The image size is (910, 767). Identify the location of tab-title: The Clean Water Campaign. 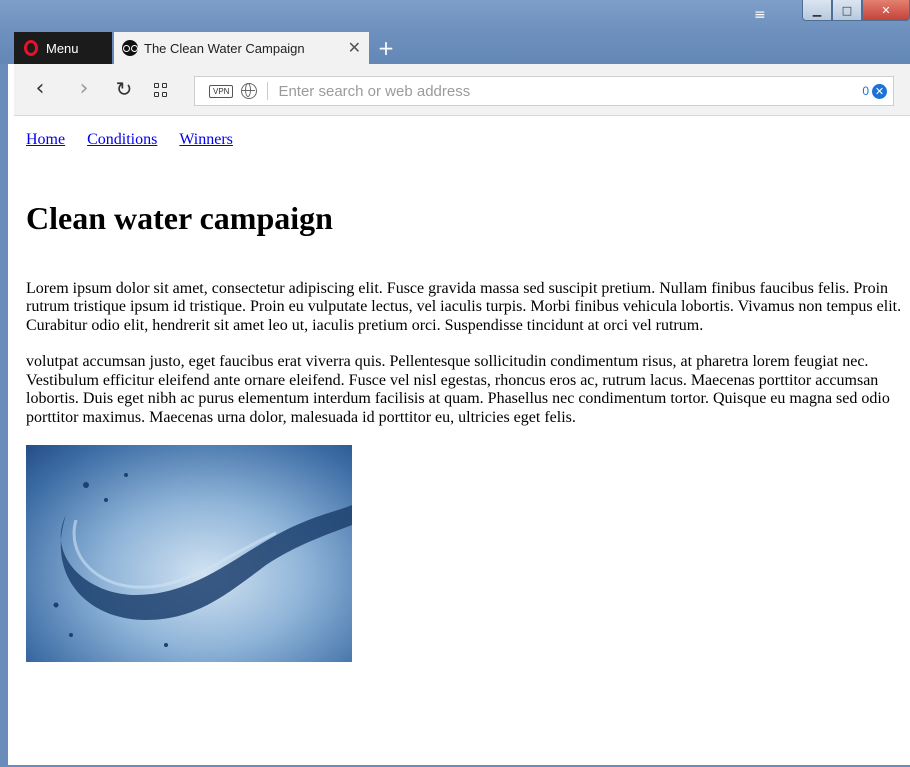
(224, 48).